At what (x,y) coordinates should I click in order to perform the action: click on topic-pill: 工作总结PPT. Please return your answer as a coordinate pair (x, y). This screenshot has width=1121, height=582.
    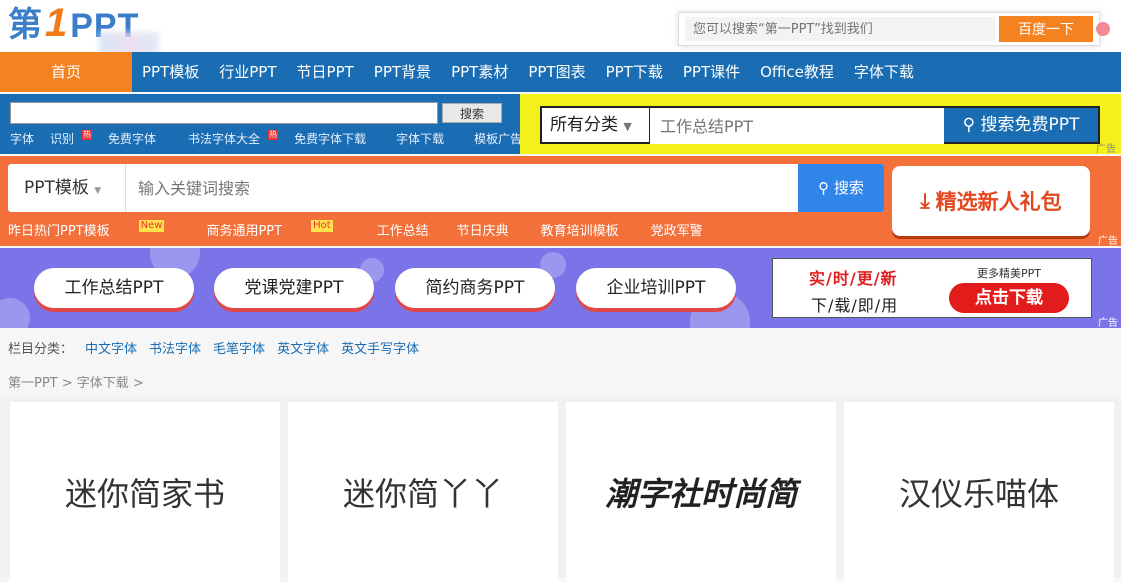
    Looking at the image, I should click on (114, 288).